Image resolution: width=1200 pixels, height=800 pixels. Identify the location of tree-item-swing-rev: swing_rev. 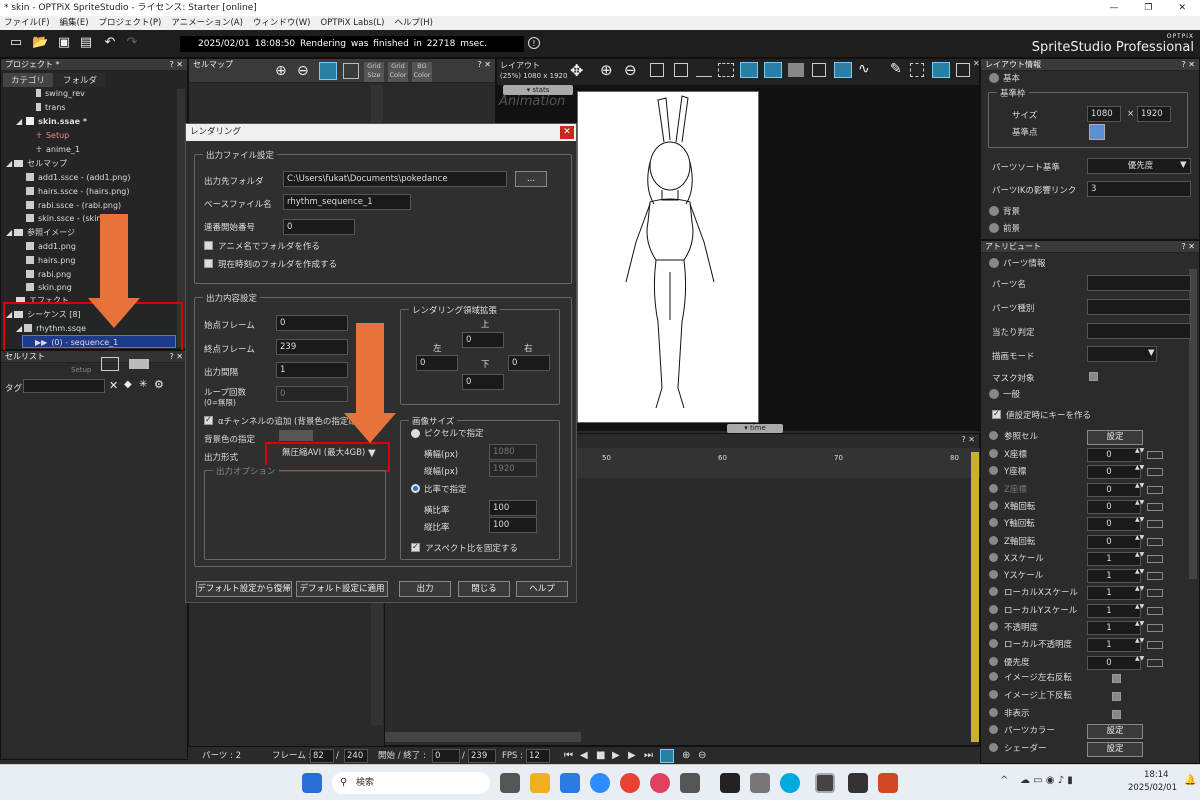
(60, 93).